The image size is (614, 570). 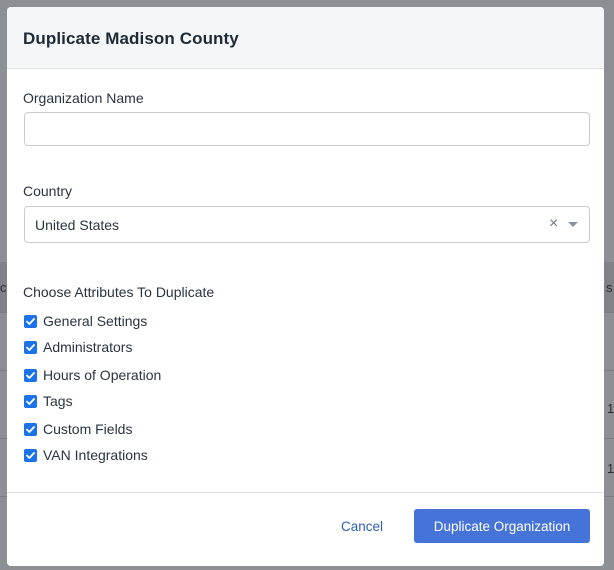 I want to click on modal-title: Duplicate Madison County, so click(x=131, y=38).